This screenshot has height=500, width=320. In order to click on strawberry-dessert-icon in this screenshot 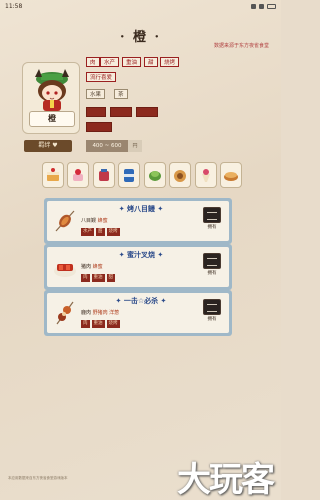, I will do `click(78, 175)`.